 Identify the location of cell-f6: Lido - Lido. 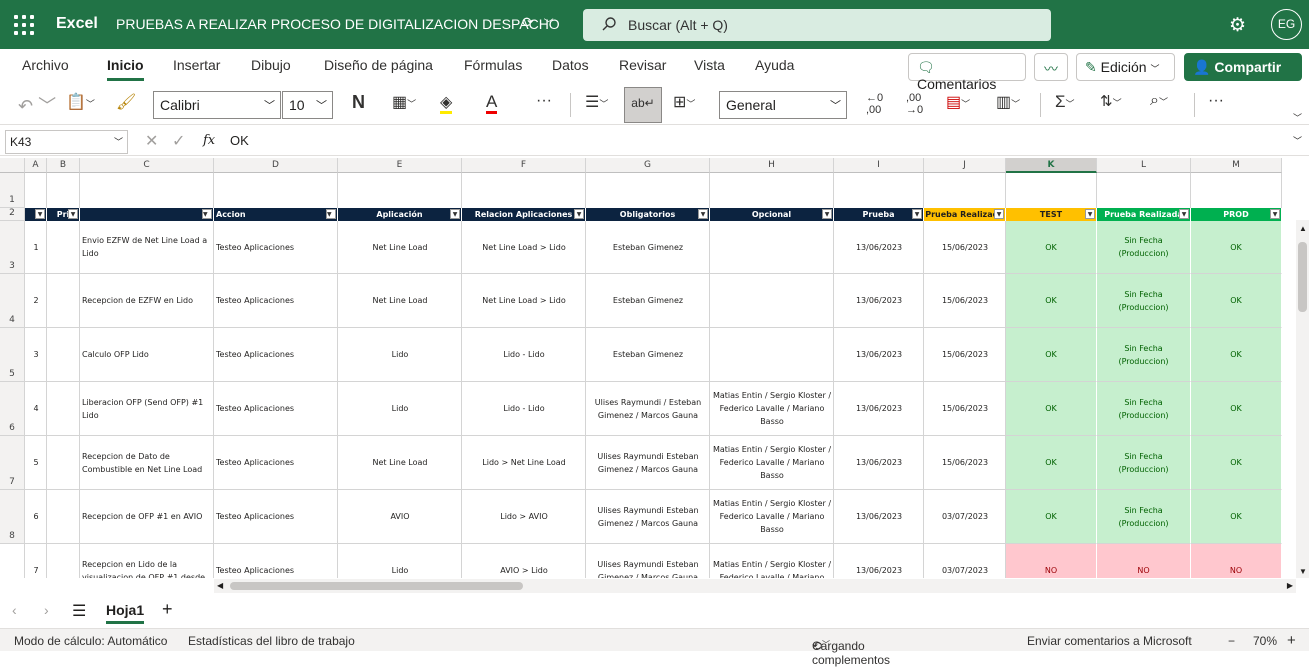
(524, 409).